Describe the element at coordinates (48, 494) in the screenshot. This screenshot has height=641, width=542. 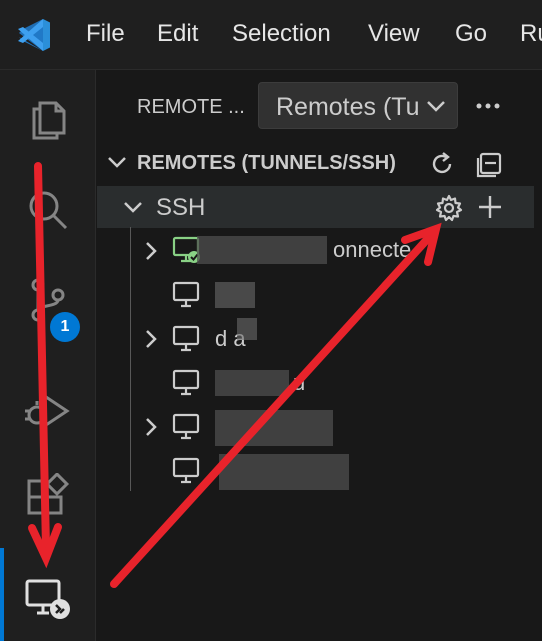
I see `extensions-icon` at that location.